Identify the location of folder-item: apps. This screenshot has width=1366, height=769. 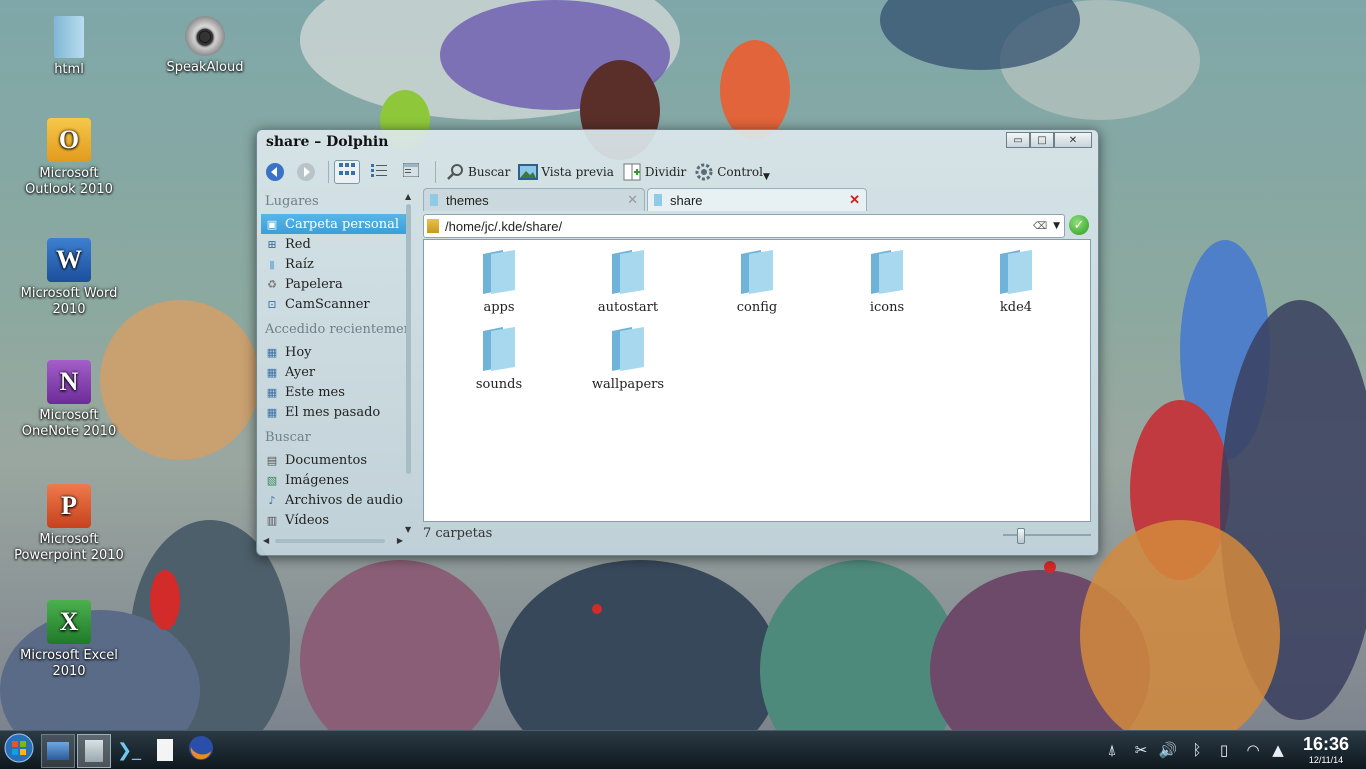
(499, 282).